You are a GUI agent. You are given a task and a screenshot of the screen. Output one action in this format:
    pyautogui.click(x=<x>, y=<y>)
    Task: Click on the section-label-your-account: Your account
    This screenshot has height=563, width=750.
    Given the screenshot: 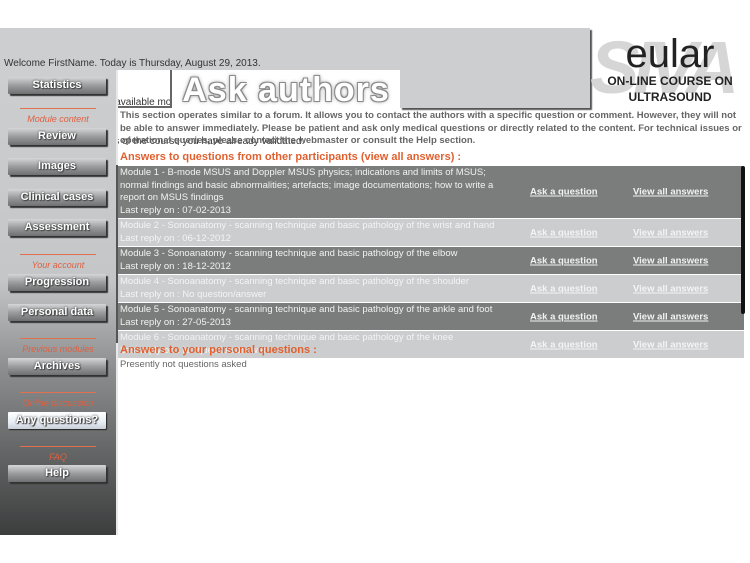 What is the action you would take?
    pyautogui.click(x=58, y=265)
    